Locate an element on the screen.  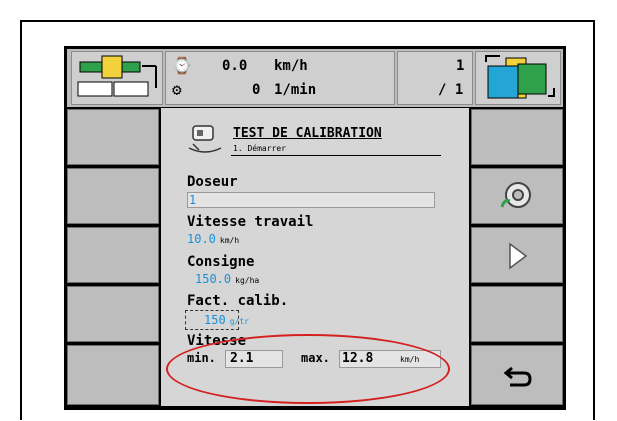
speed-unit: km/h is located at coordinates (291, 66).